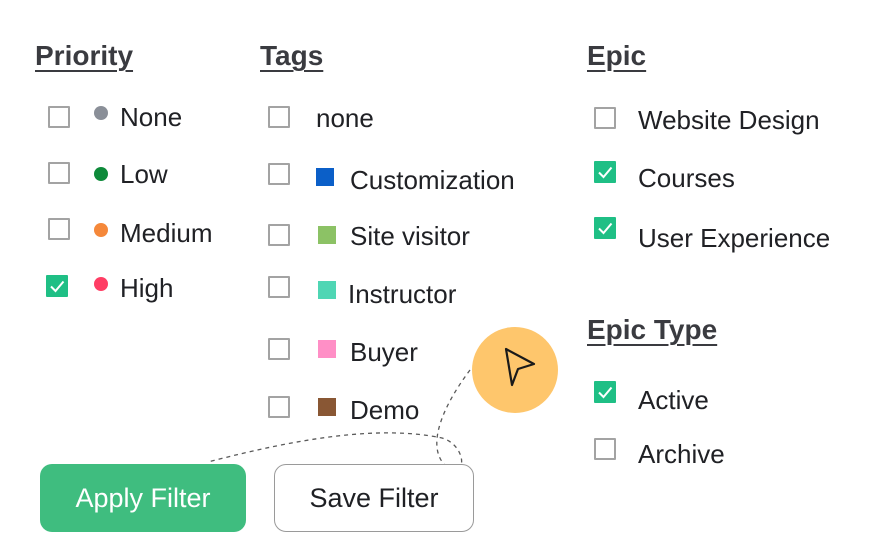 The height and width of the screenshot is (552, 884). I want to click on priority-medium-checkbox, so click(59, 229).